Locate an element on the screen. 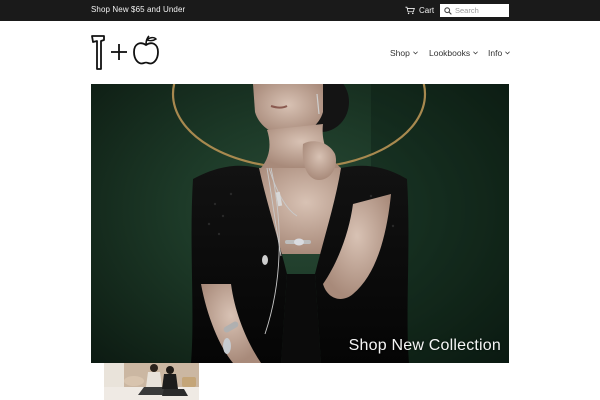  cart-link: Cart is located at coordinates (419, 10).